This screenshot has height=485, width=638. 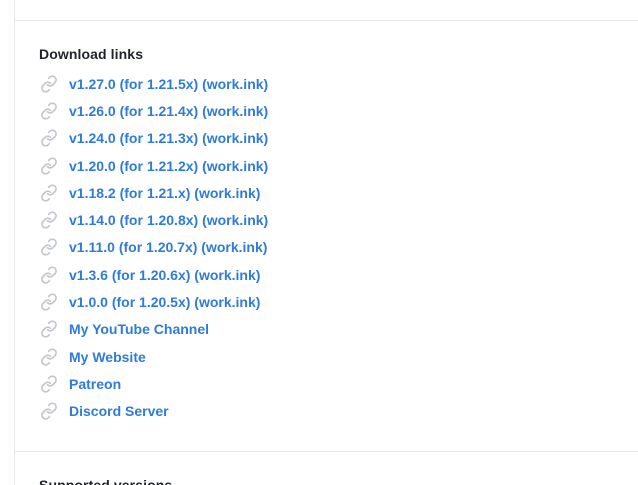 What do you see at coordinates (106, 481) in the screenshot?
I see `supported-versions-heading: Supported versions` at bounding box center [106, 481].